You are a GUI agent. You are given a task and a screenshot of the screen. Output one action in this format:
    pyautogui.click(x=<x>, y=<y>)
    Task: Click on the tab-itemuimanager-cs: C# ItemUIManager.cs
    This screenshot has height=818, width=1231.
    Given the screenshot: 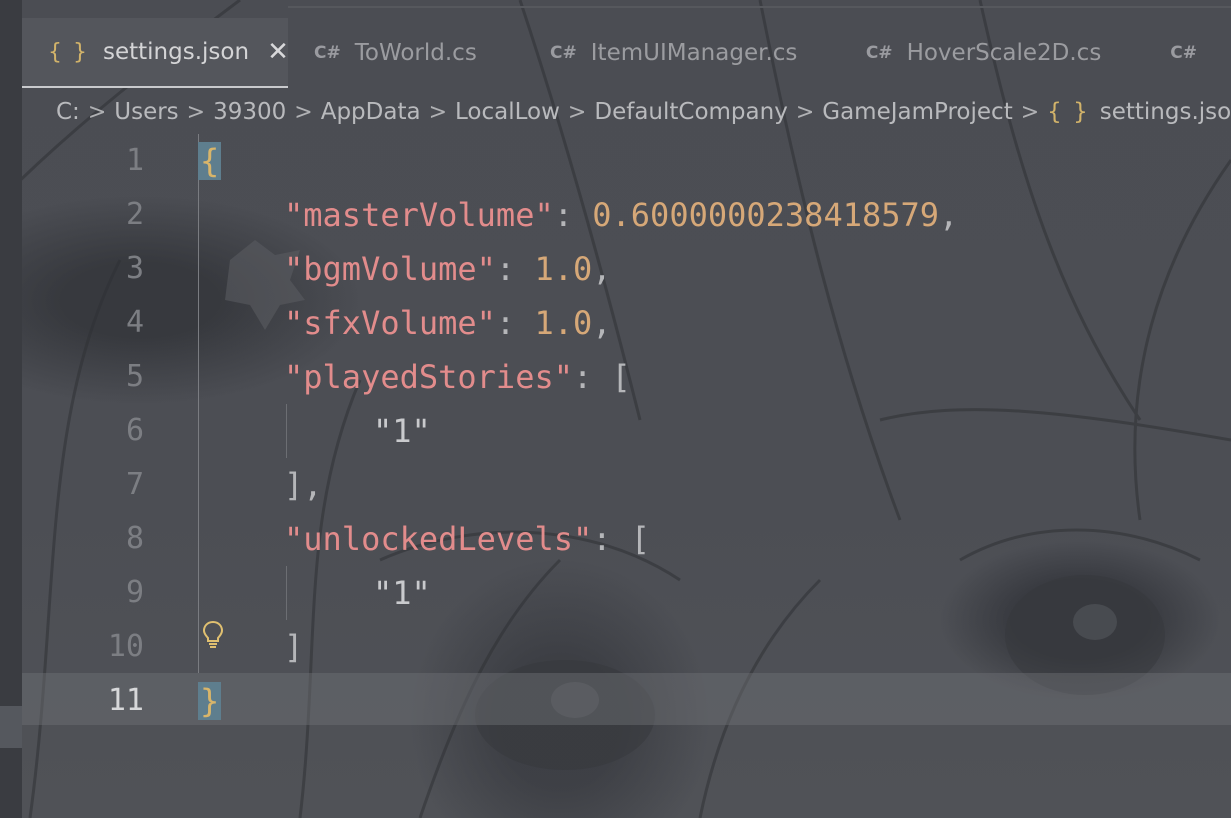 What is the action you would take?
    pyautogui.click(x=682, y=53)
    